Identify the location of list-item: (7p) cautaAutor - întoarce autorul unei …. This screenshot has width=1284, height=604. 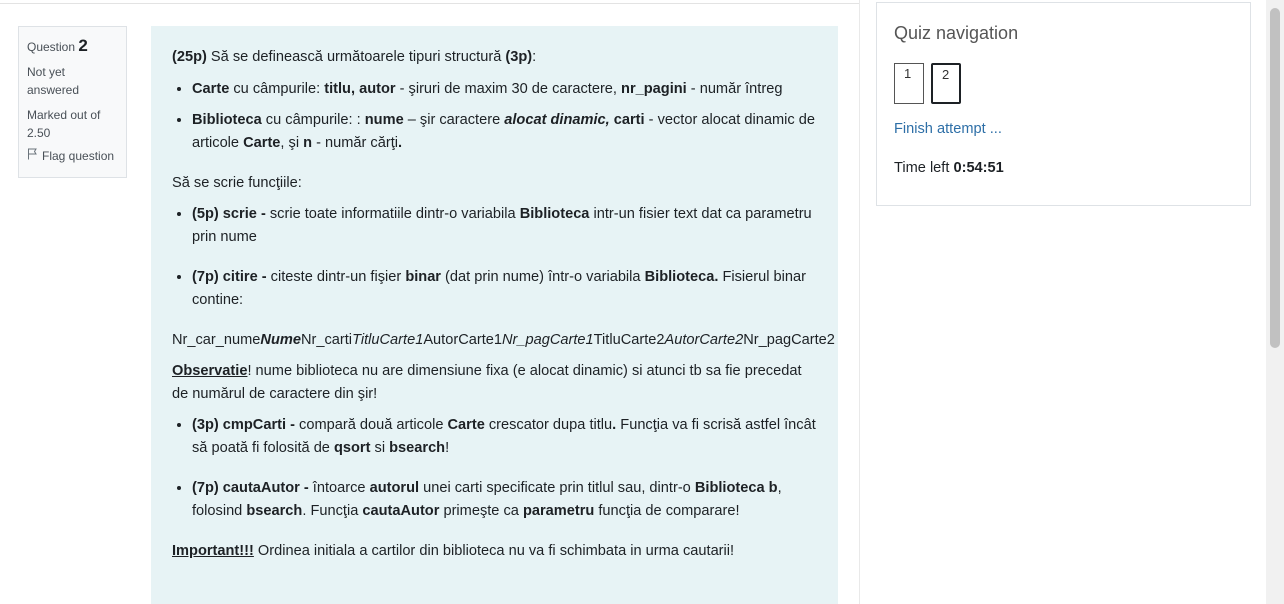
(505, 500).